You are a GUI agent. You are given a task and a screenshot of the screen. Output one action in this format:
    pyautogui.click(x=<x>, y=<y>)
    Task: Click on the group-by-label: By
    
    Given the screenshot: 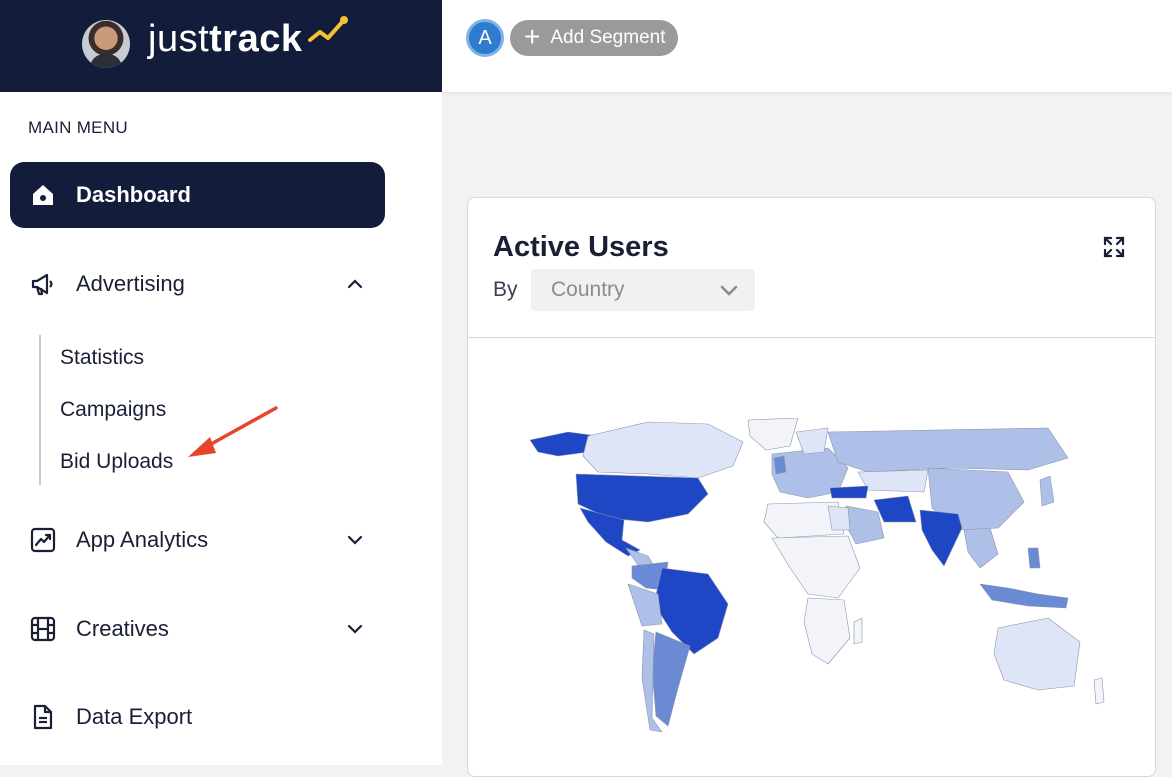 What is the action you would take?
    pyautogui.click(x=505, y=289)
    